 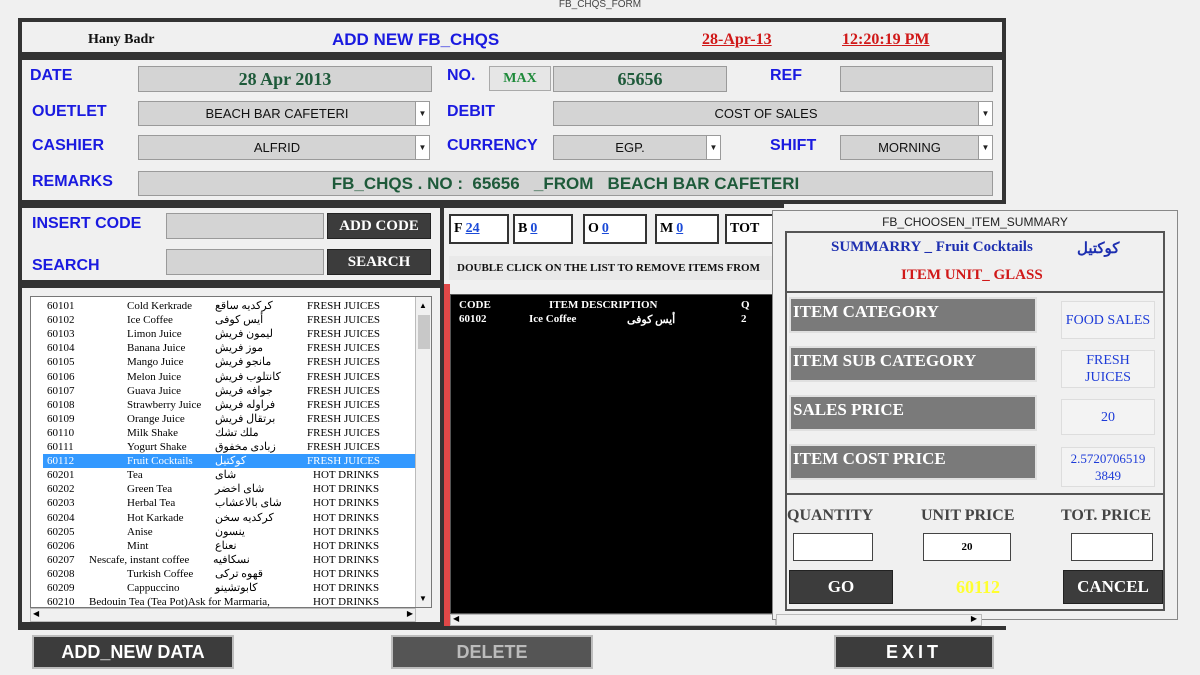 What do you see at coordinates (737, 39) in the screenshot?
I see `header-date: 28-Apr-13` at bounding box center [737, 39].